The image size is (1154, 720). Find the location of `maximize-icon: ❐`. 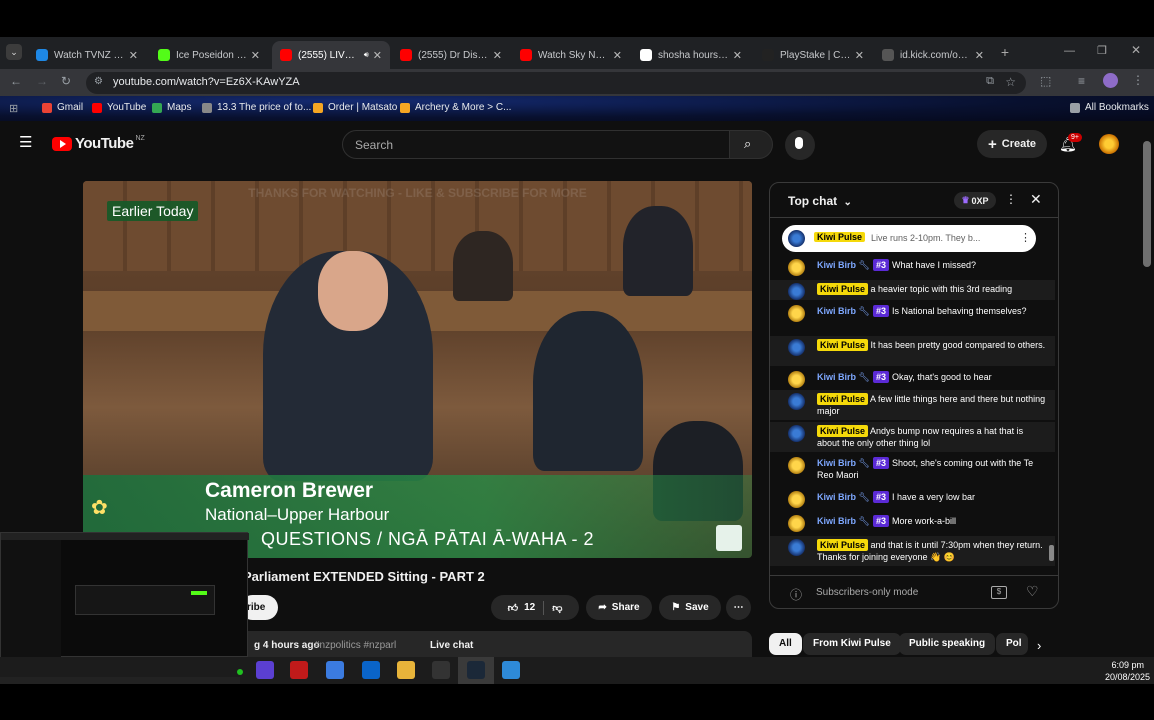

maximize-icon: ❐ is located at coordinates (1102, 50).